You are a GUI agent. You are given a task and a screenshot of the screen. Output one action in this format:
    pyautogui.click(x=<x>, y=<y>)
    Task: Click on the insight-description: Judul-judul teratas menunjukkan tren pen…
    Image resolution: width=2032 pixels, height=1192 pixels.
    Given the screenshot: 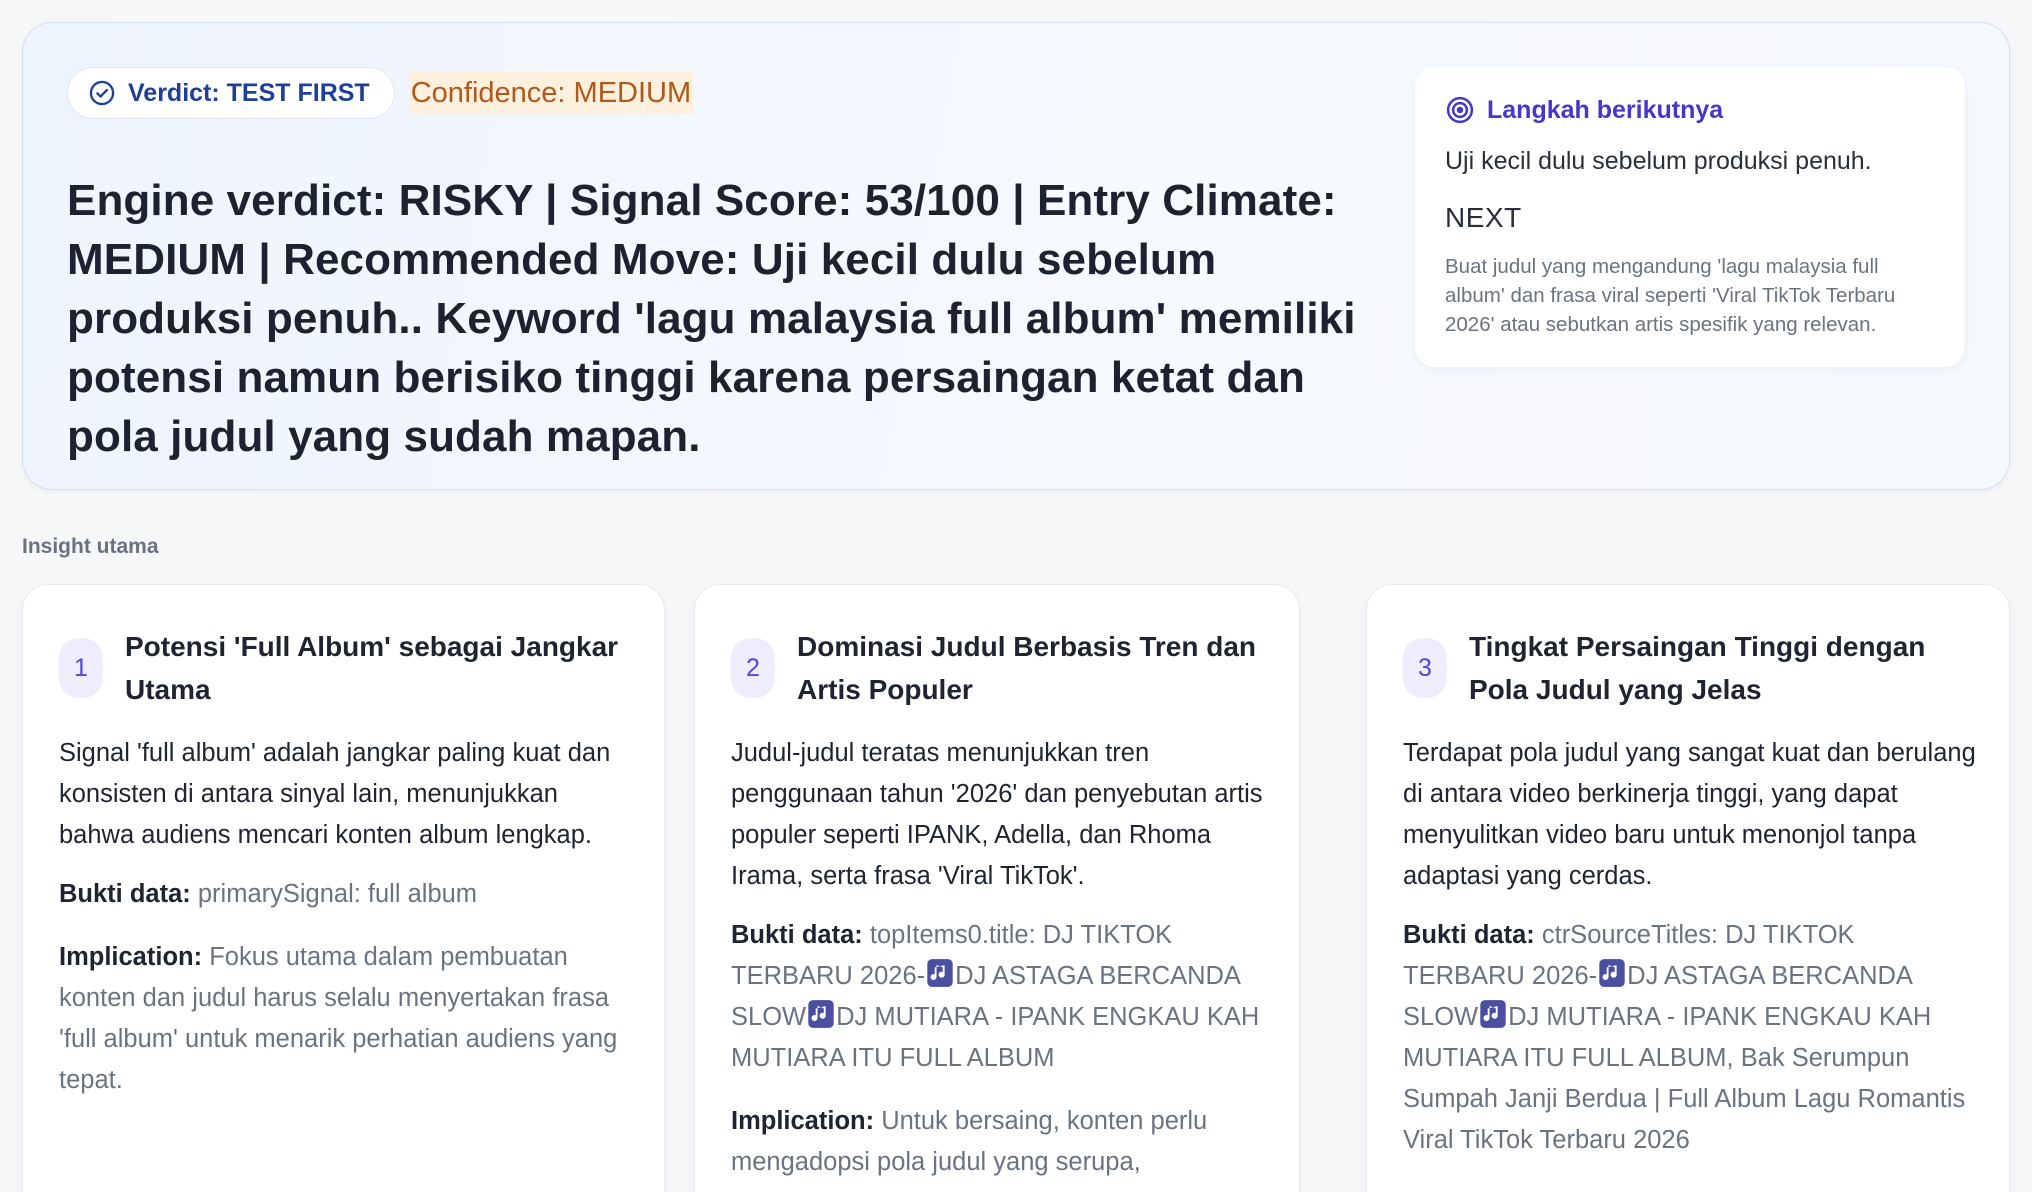 What is the action you would take?
    pyautogui.click(x=997, y=814)
    